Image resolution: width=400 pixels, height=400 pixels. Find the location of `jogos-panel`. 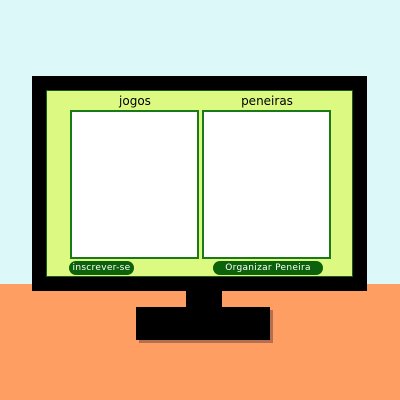

jogos-panel is located at coordinates (134, 184).